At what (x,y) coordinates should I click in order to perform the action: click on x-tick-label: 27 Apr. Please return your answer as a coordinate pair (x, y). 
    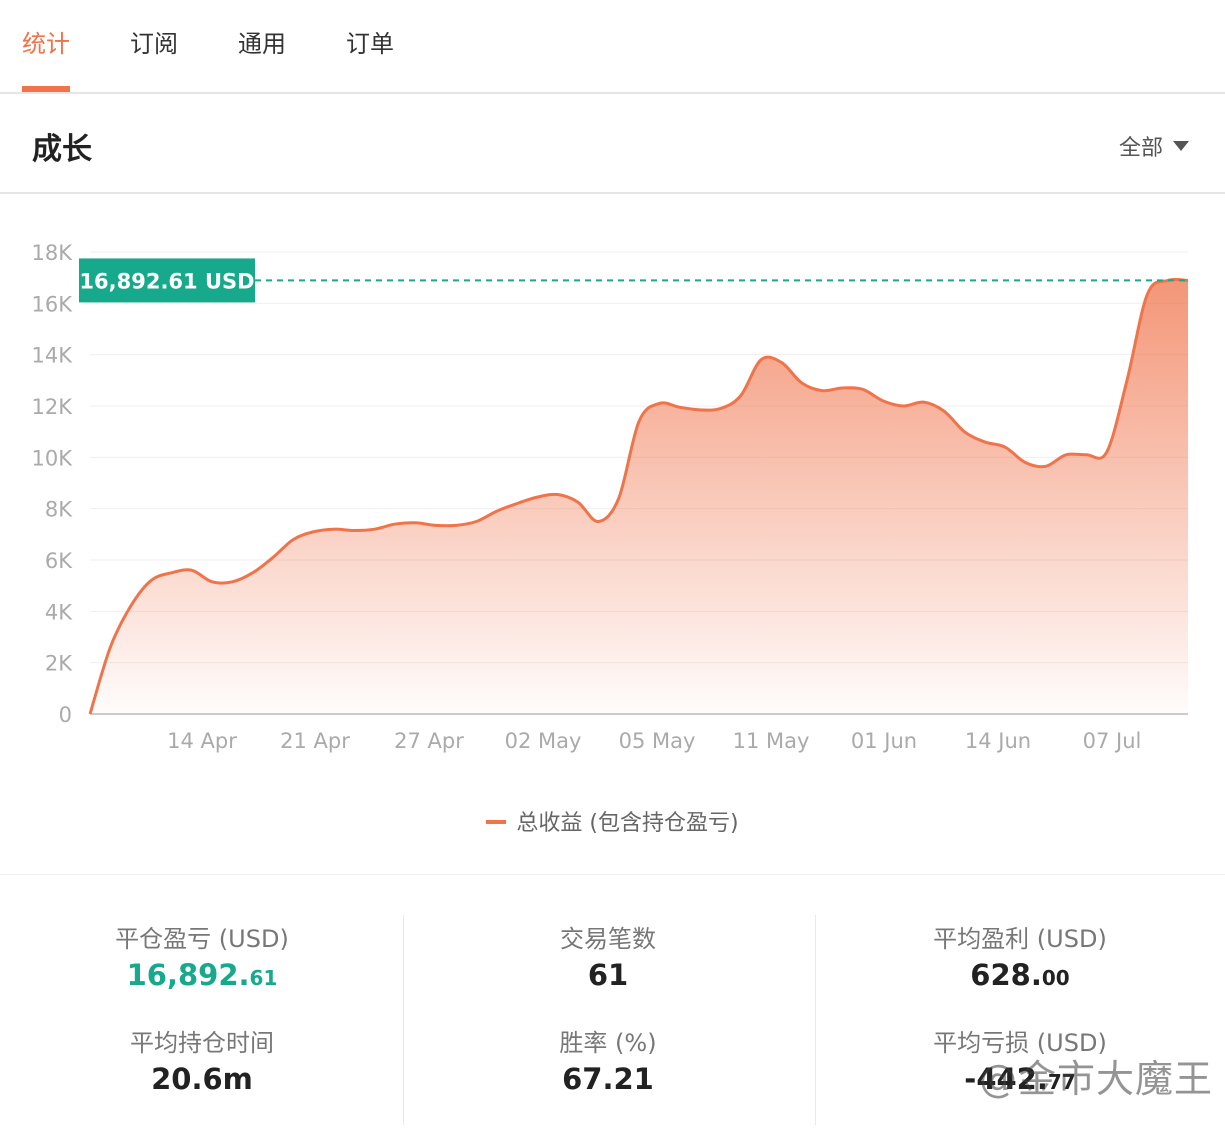
    Looking at the image, I should click on (429, 741).